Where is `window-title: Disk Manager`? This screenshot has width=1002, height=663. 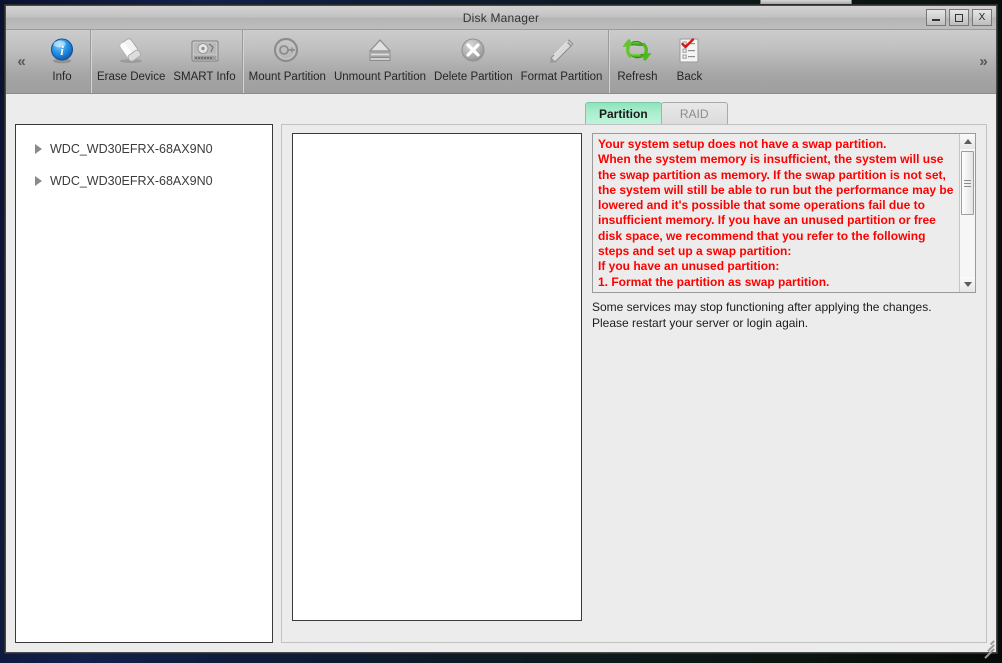
window-title: Disk Manager is located at coordinates (501, 17).